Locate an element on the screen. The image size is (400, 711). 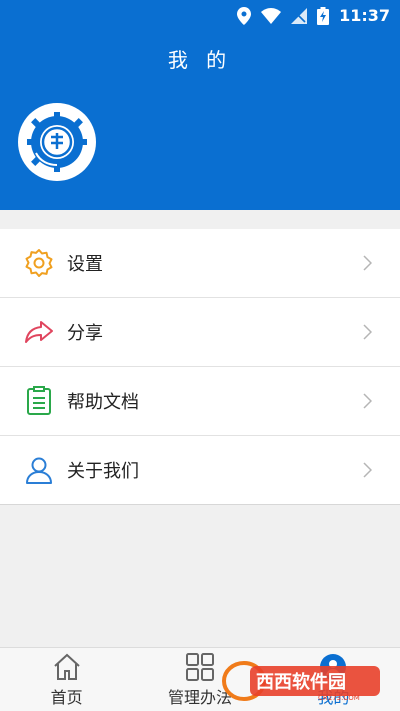
menu-item-label: 关于我们 is located at coordinates (103, 471).